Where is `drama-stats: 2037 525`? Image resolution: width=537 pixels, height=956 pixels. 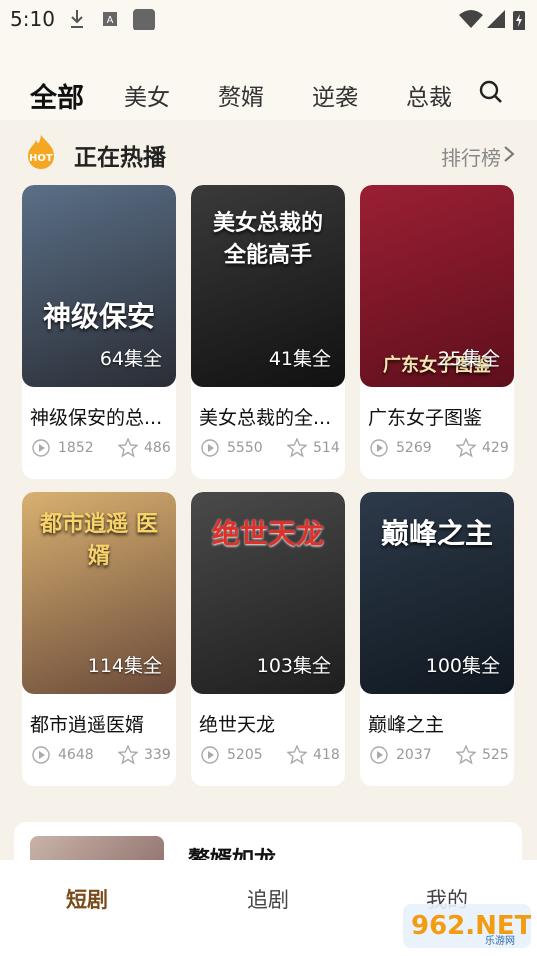 drama-stats: 2037 525 is located at coordinates (440, 756).